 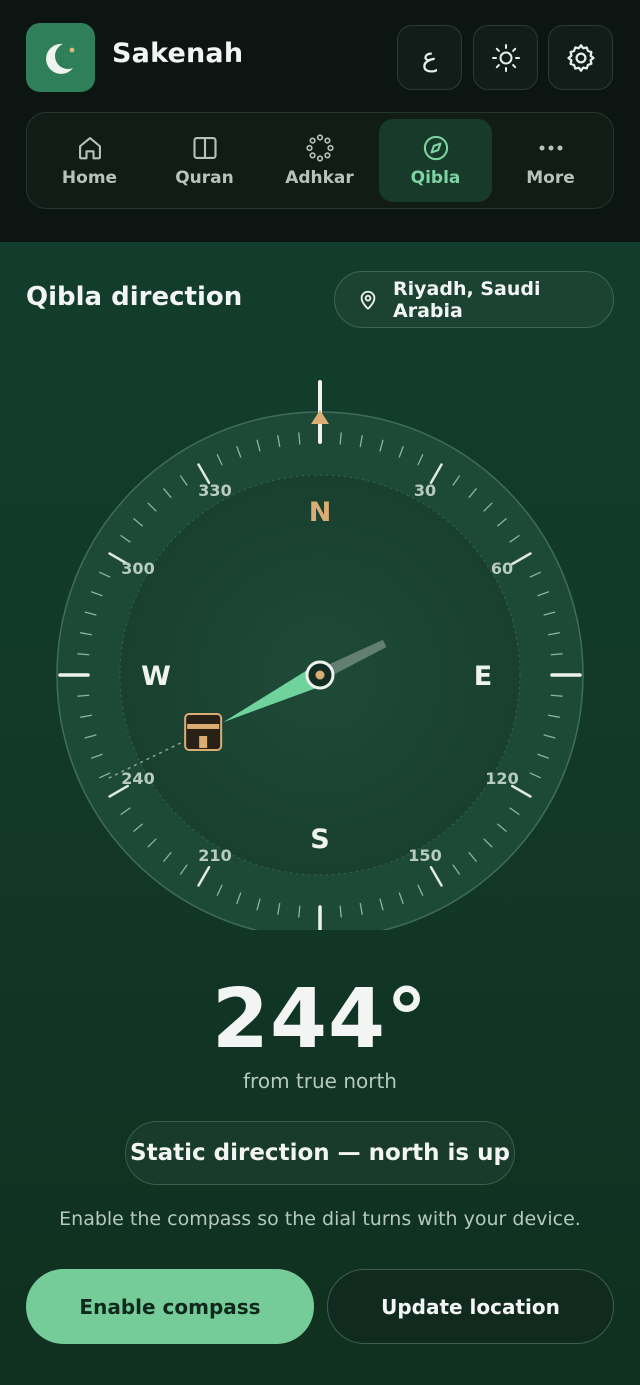 I want to click on cardinal-south: S, so click(x=319, y=839).